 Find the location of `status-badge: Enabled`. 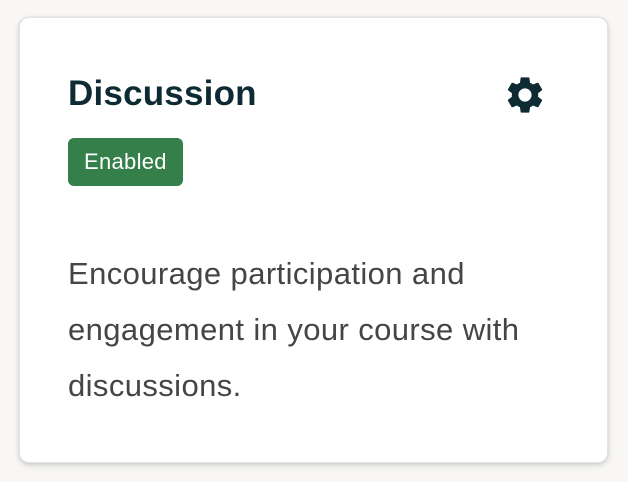

status-badge: Enabled is located at coordinates (125, 162).